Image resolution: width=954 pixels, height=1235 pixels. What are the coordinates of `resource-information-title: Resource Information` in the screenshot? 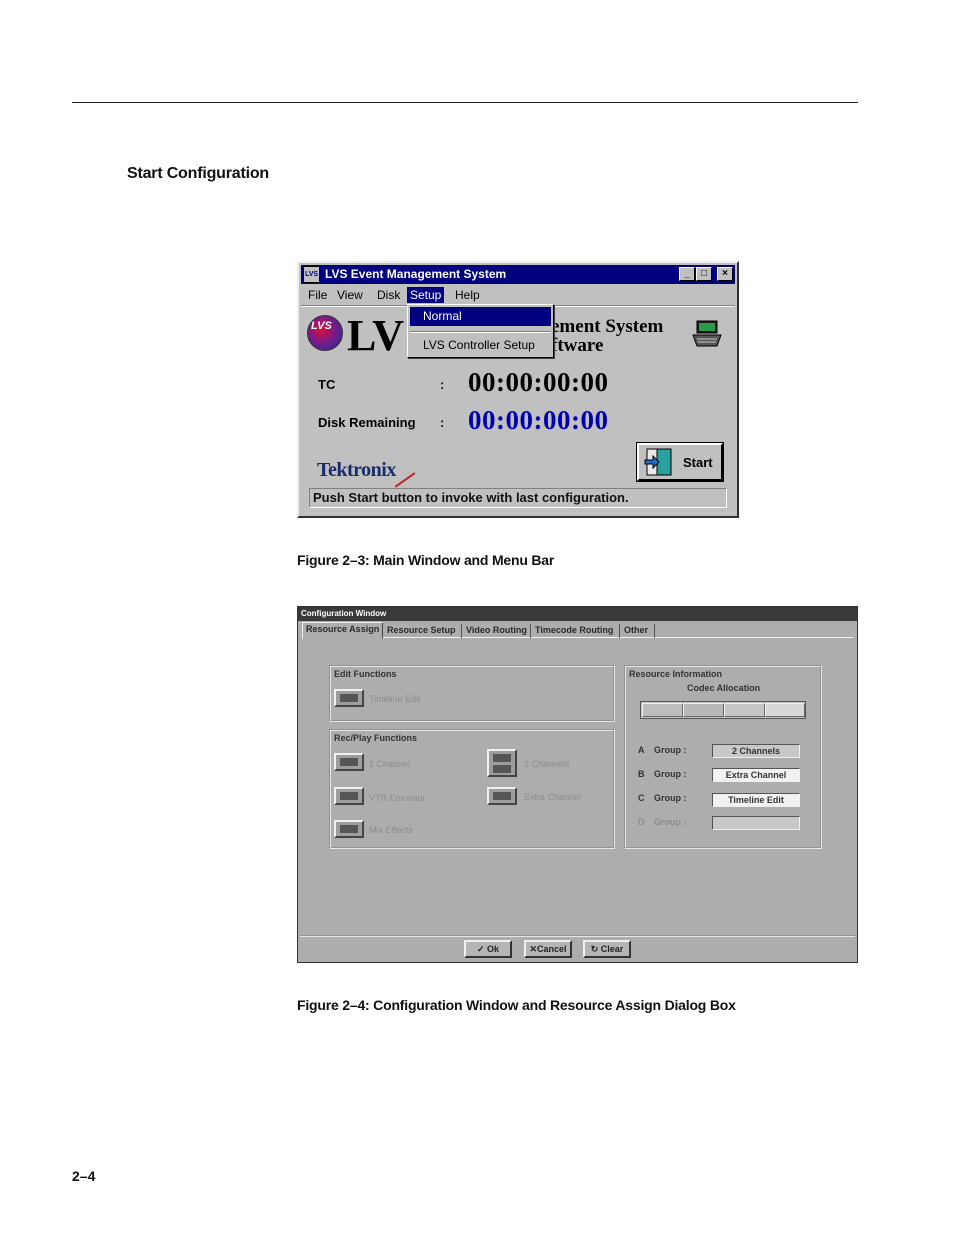 It's located at (676, 674).